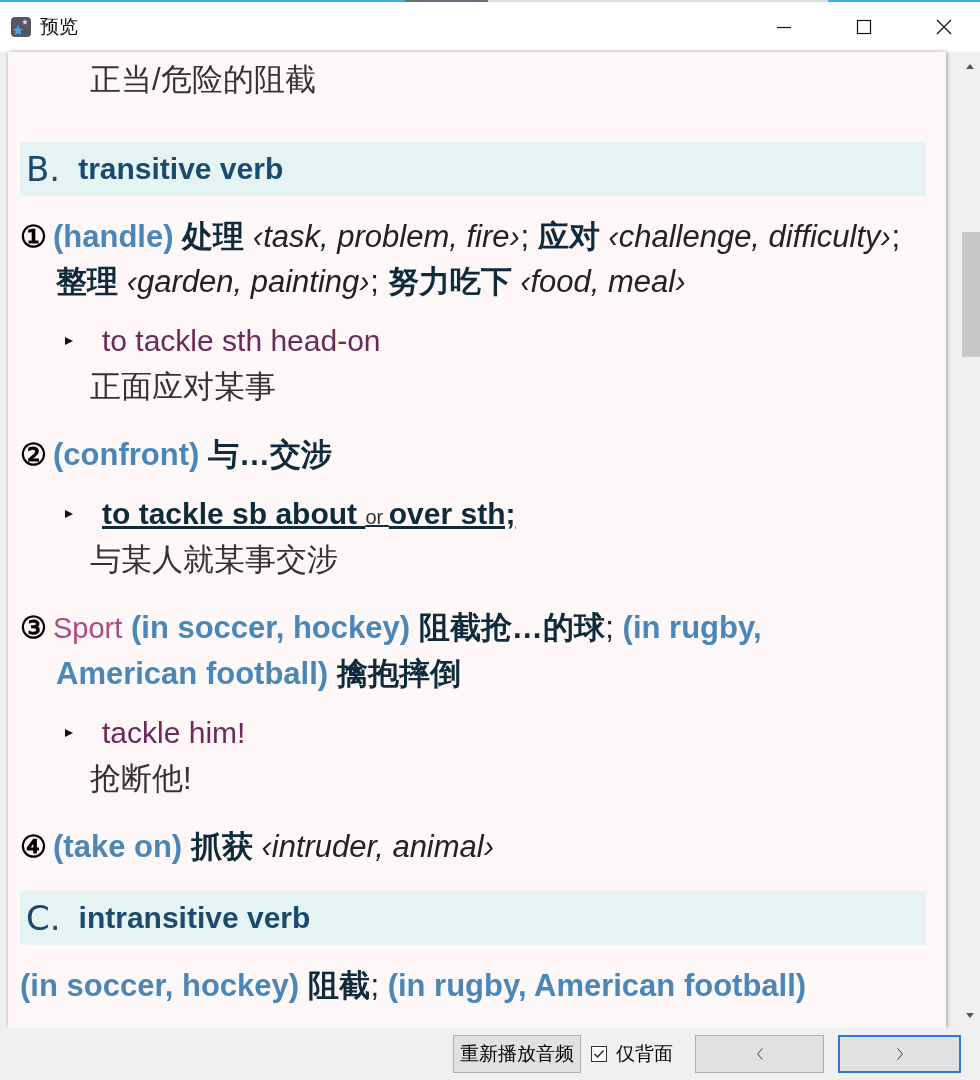  What do you see at coordinates (644, 1054) in the screenshot?
I see `checkbox-label: 仅背面` at bounding box center [644, 1054].